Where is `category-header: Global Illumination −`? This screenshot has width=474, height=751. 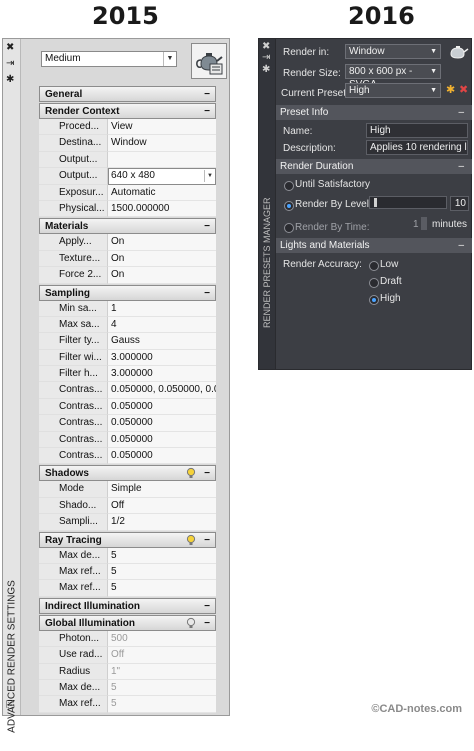 category-header: Global Illumination − is located at coordinates (127, 622).